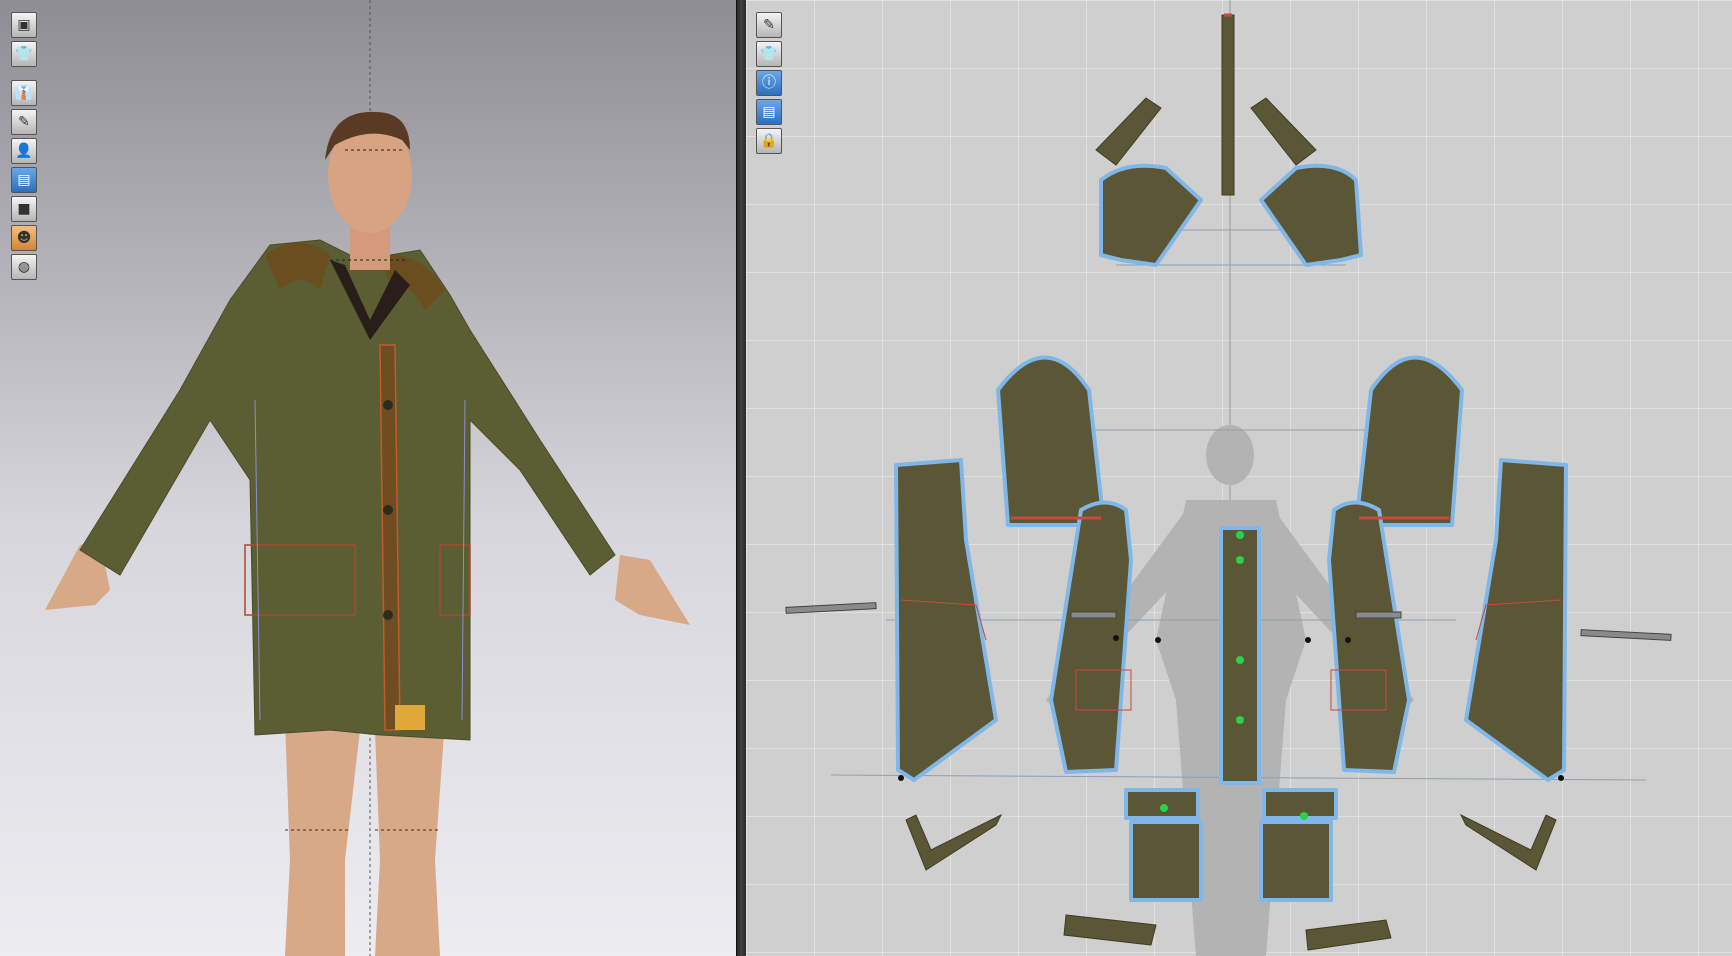  I want to click on pattern-placket, so click(1240, 655).